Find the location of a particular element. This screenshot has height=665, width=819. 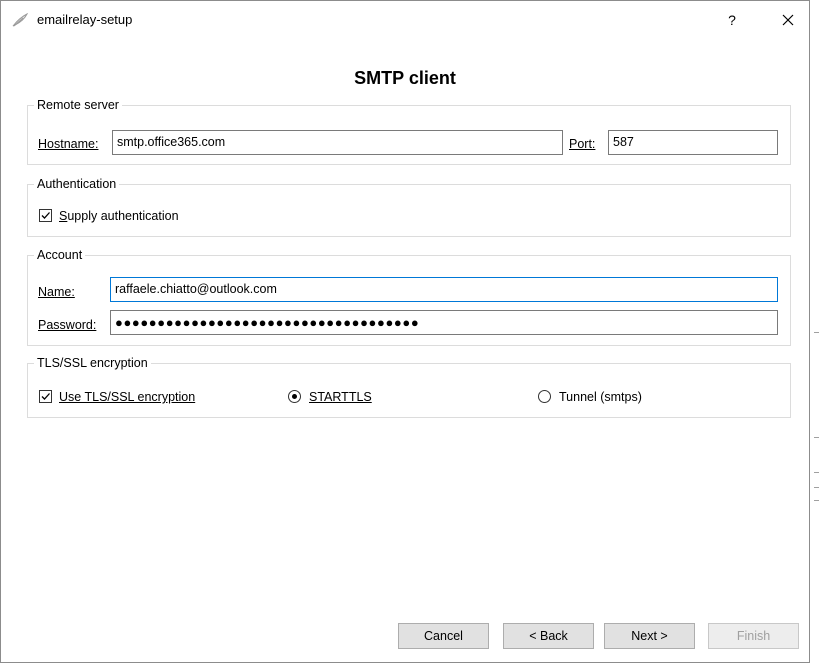

cancel-button: Cancel is located at coordinates (443, 636).